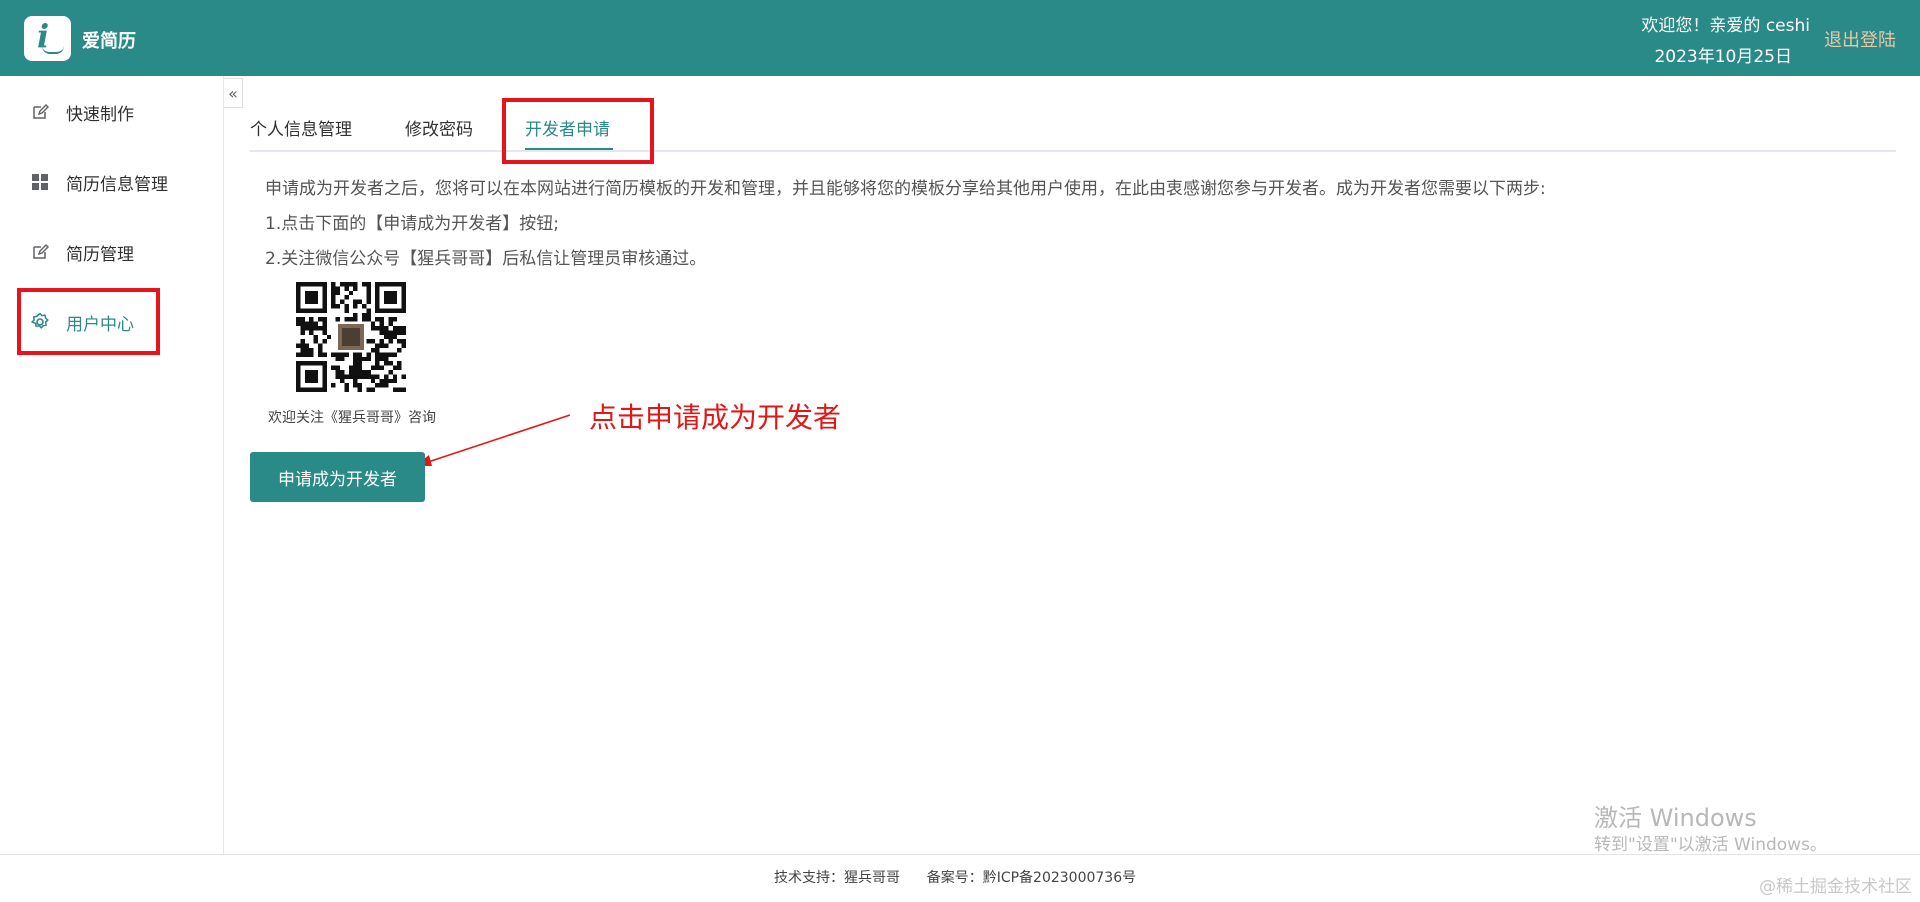 The height and width of the screenshot is (902, 1920). What do you see at coordinates (1710, 845) in the screenshot?
I see `windows-activation-subtitle: 转到"设置"以激活 Windows。` at bounding box center [1710, 845].